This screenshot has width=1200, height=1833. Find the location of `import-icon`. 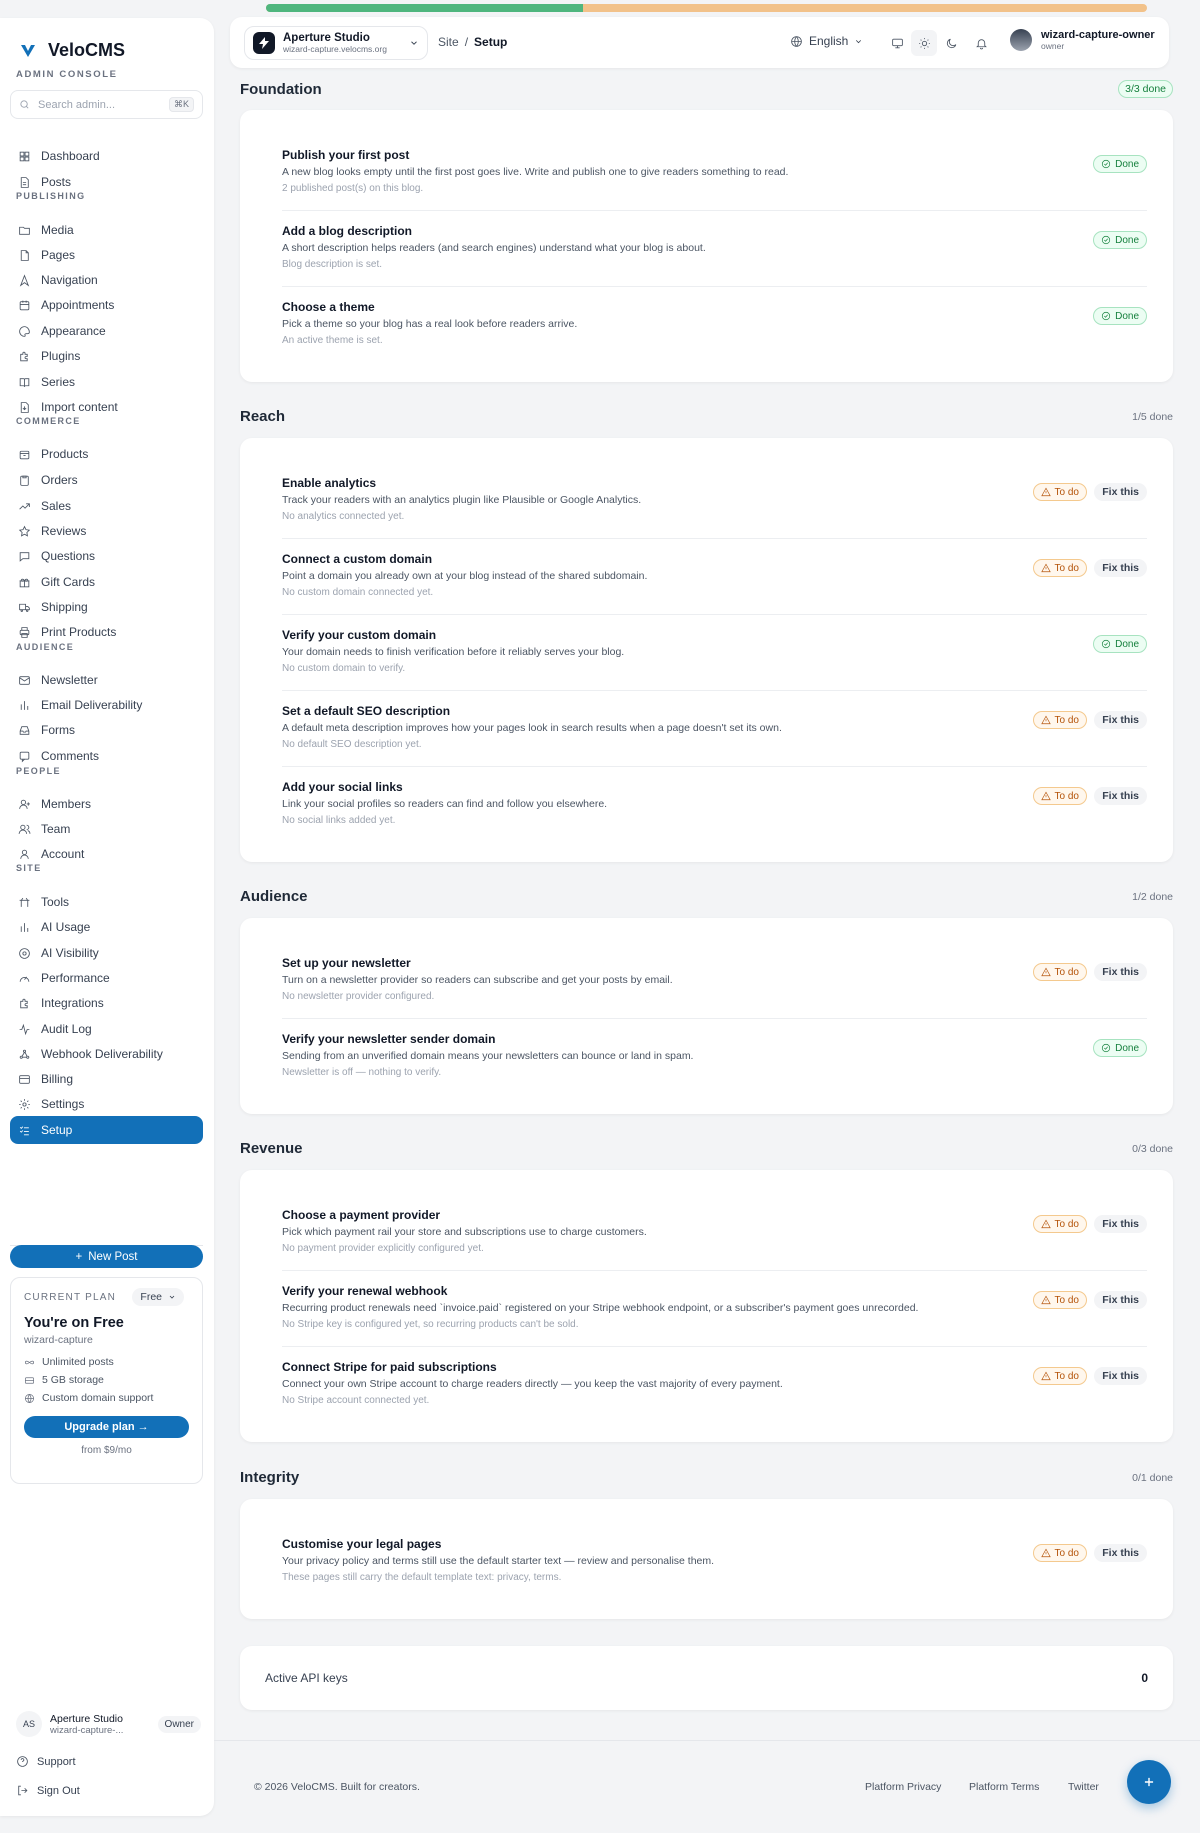

import-icon is located at coordinates (24, 407).